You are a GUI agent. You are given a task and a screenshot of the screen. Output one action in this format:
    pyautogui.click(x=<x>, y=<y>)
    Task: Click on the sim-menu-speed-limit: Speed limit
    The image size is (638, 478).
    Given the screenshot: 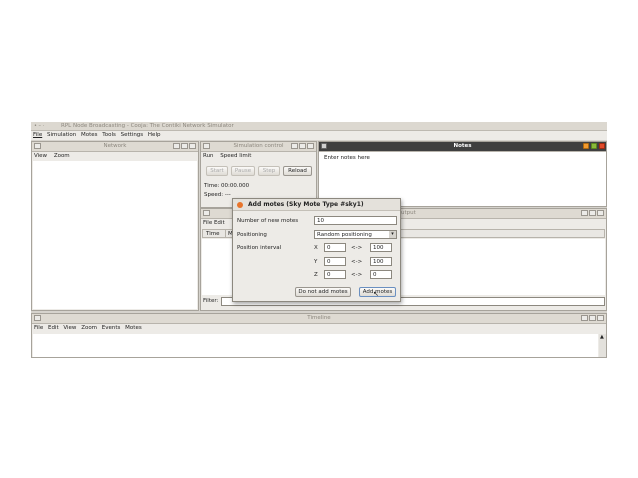 What is the action you would take?
    pyautogui.click(x=235, y=156)
    